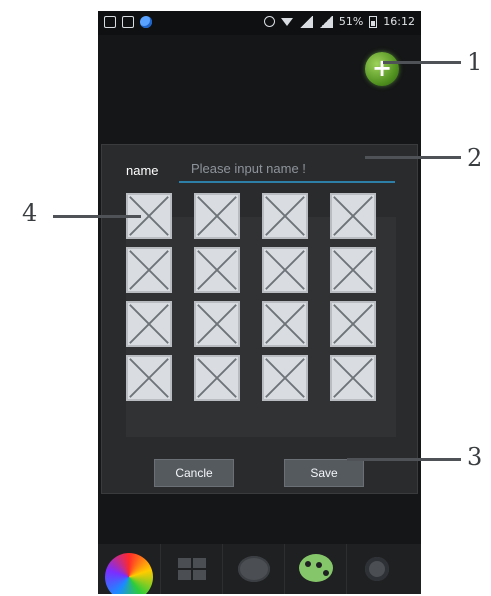  What do you see at coordinates (129, 573) in the screenshot?
I see `color-wheel-icon` at bounding box center [129, 573].